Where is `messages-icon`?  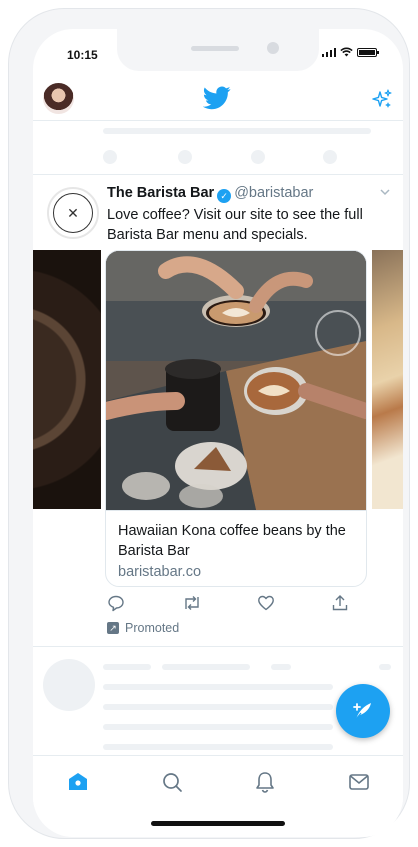 messages-icon is located at coordinates (359, 782).